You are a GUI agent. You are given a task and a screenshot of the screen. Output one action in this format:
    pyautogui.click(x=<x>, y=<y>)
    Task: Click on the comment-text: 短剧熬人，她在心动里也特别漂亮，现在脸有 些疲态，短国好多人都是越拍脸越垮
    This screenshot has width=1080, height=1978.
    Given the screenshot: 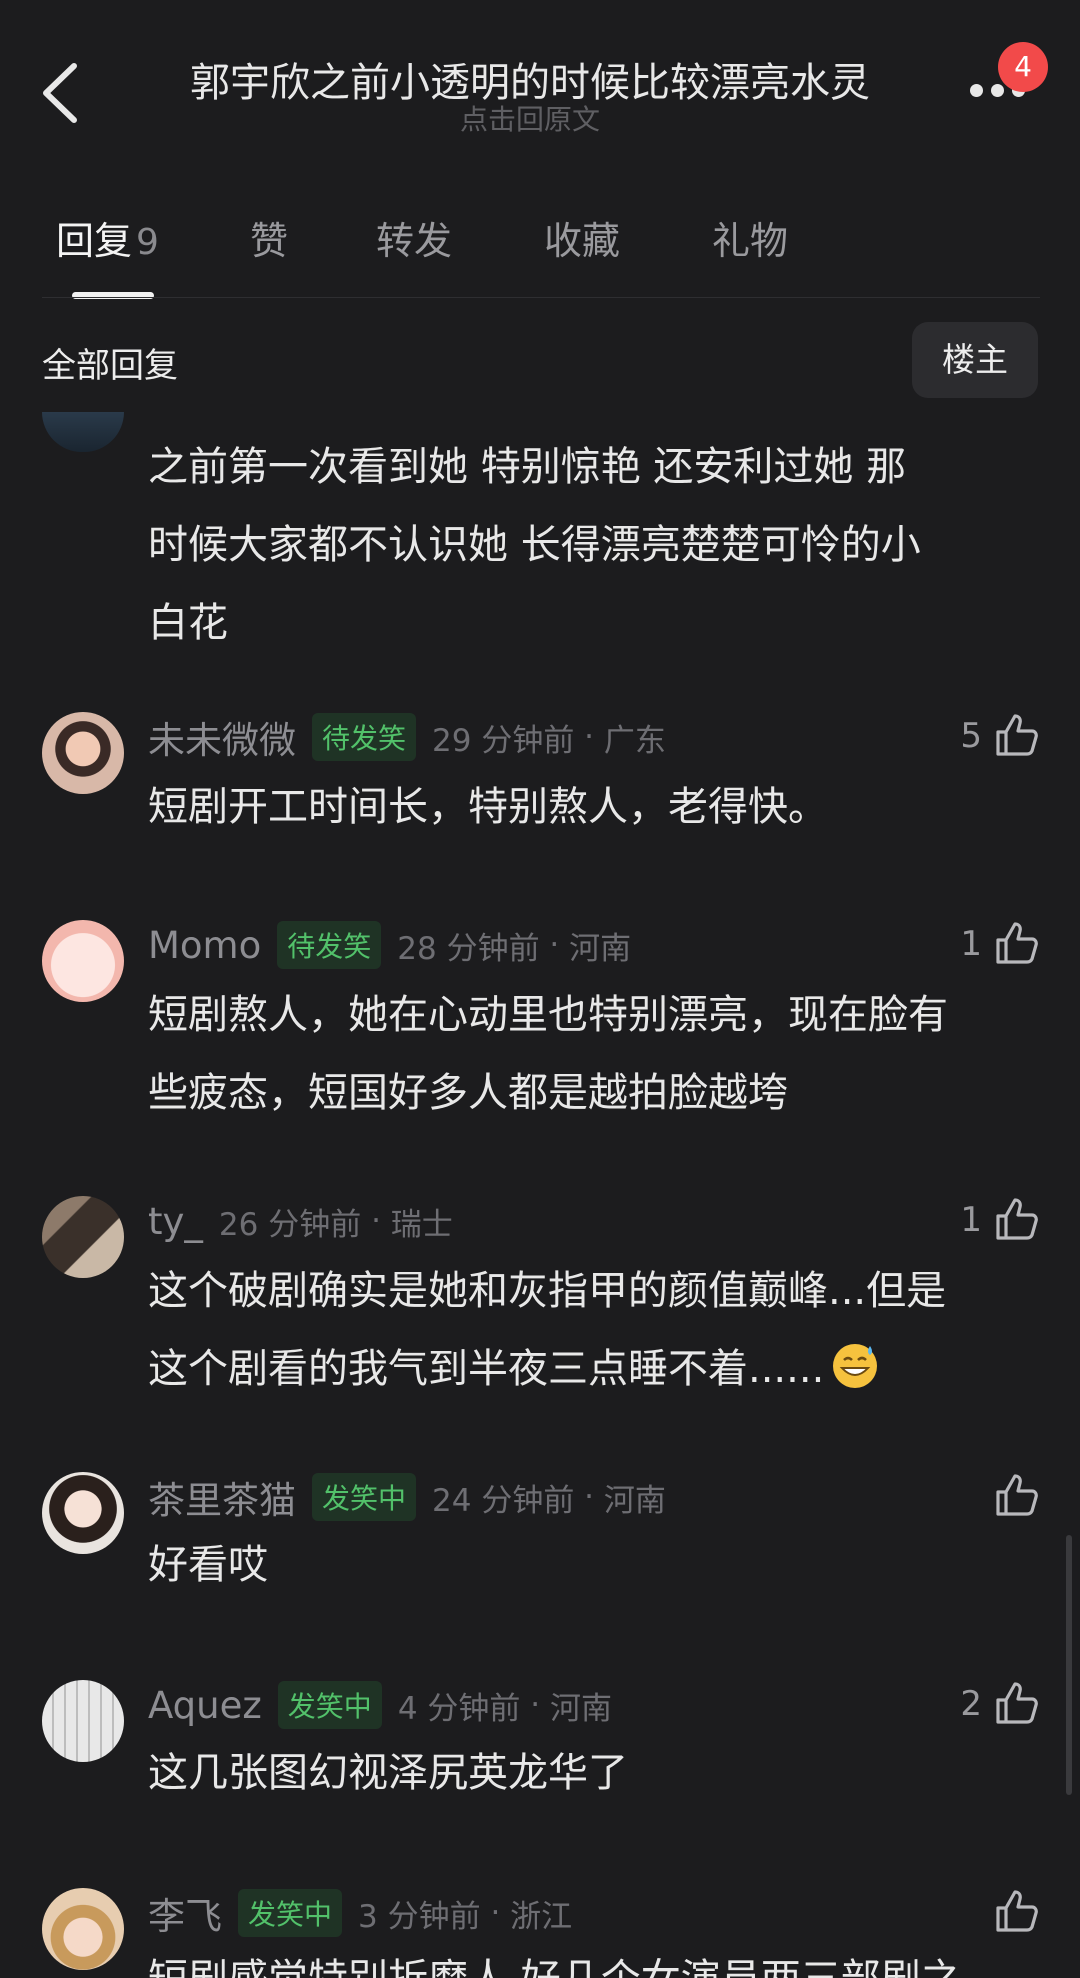 What is the action you would take?
    pyautogui.click(x=548, y=1054)
    